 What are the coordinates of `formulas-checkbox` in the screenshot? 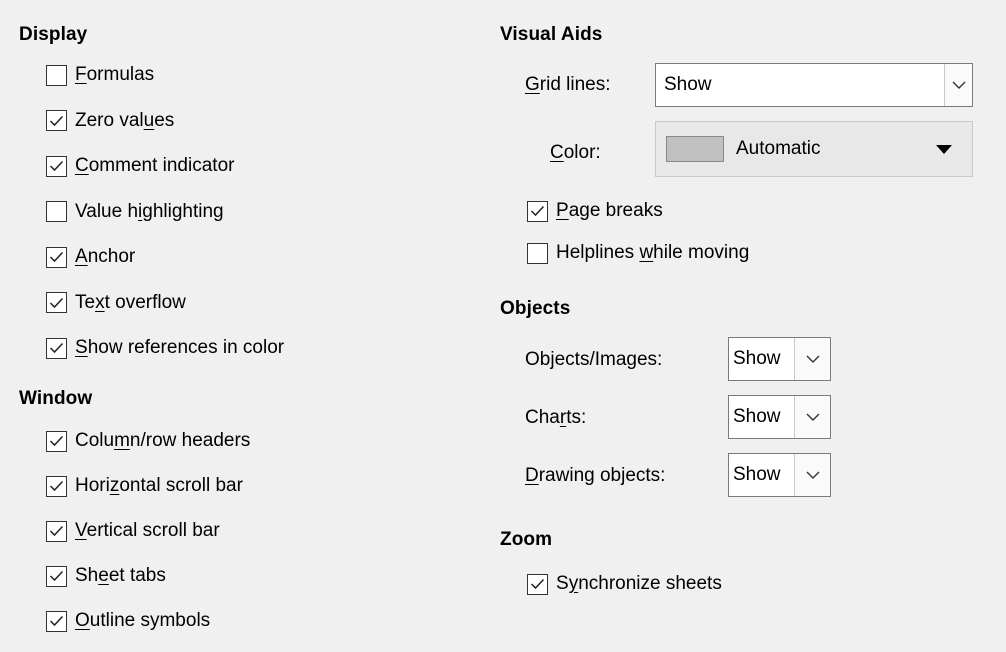 It's located at (56, 75).